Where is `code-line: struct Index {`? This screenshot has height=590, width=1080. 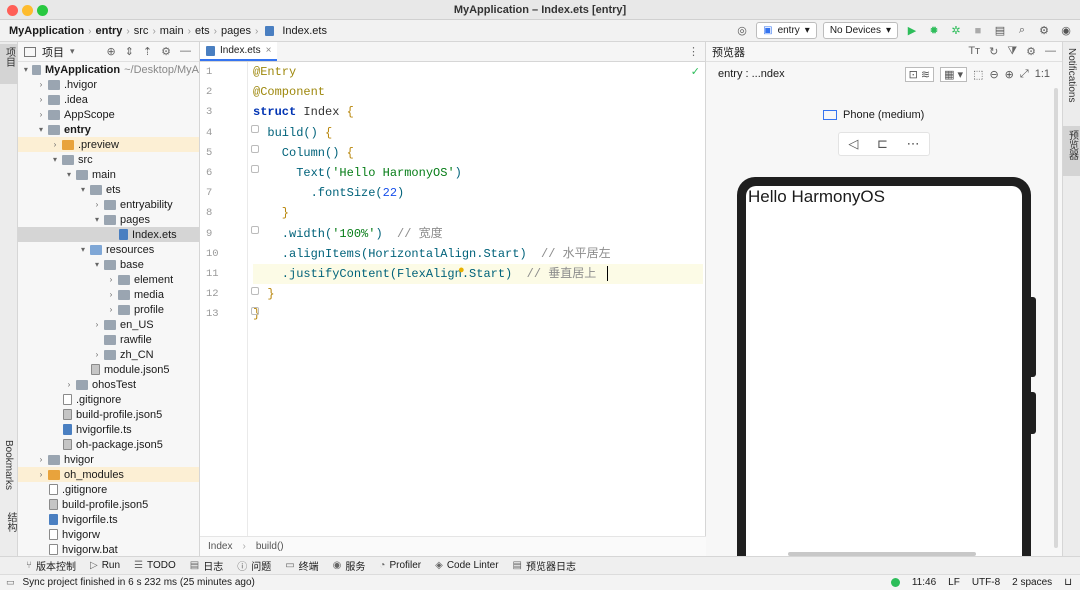 code-line: struct Index { is located at coordinates (478, 112).